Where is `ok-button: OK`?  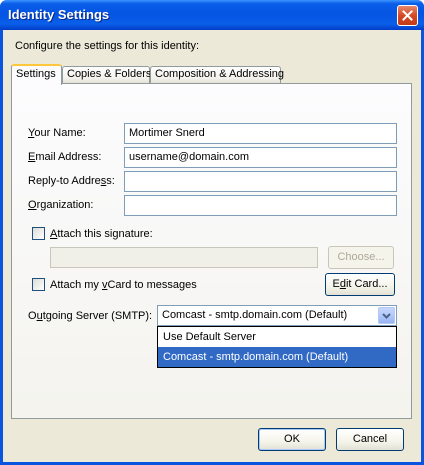
ok-button: OK is located at coordinates (292, 439).